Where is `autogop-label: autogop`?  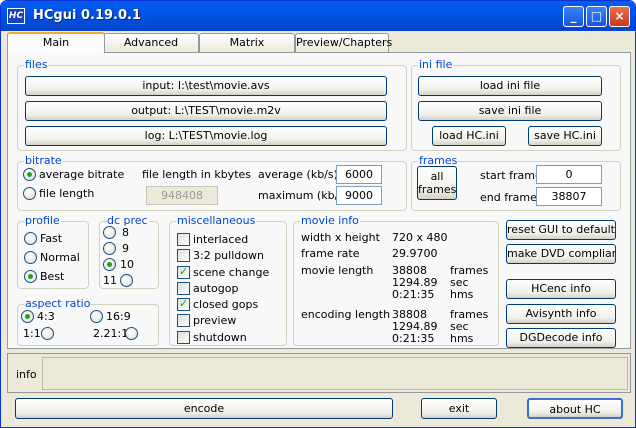
autogop-label: autogop is located at coordinates (216, 288).